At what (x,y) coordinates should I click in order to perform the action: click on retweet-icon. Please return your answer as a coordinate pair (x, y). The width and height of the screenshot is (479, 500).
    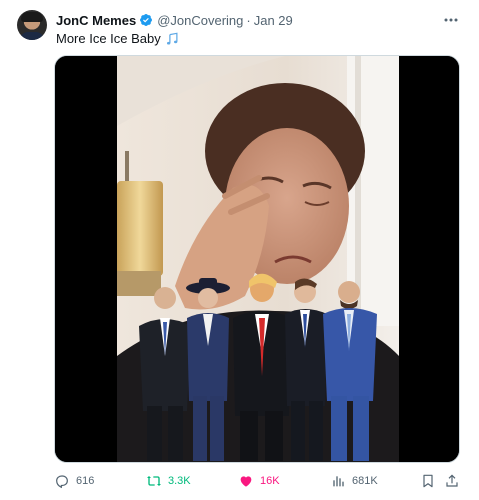
    Looking at the image, I should click on (154, 481).